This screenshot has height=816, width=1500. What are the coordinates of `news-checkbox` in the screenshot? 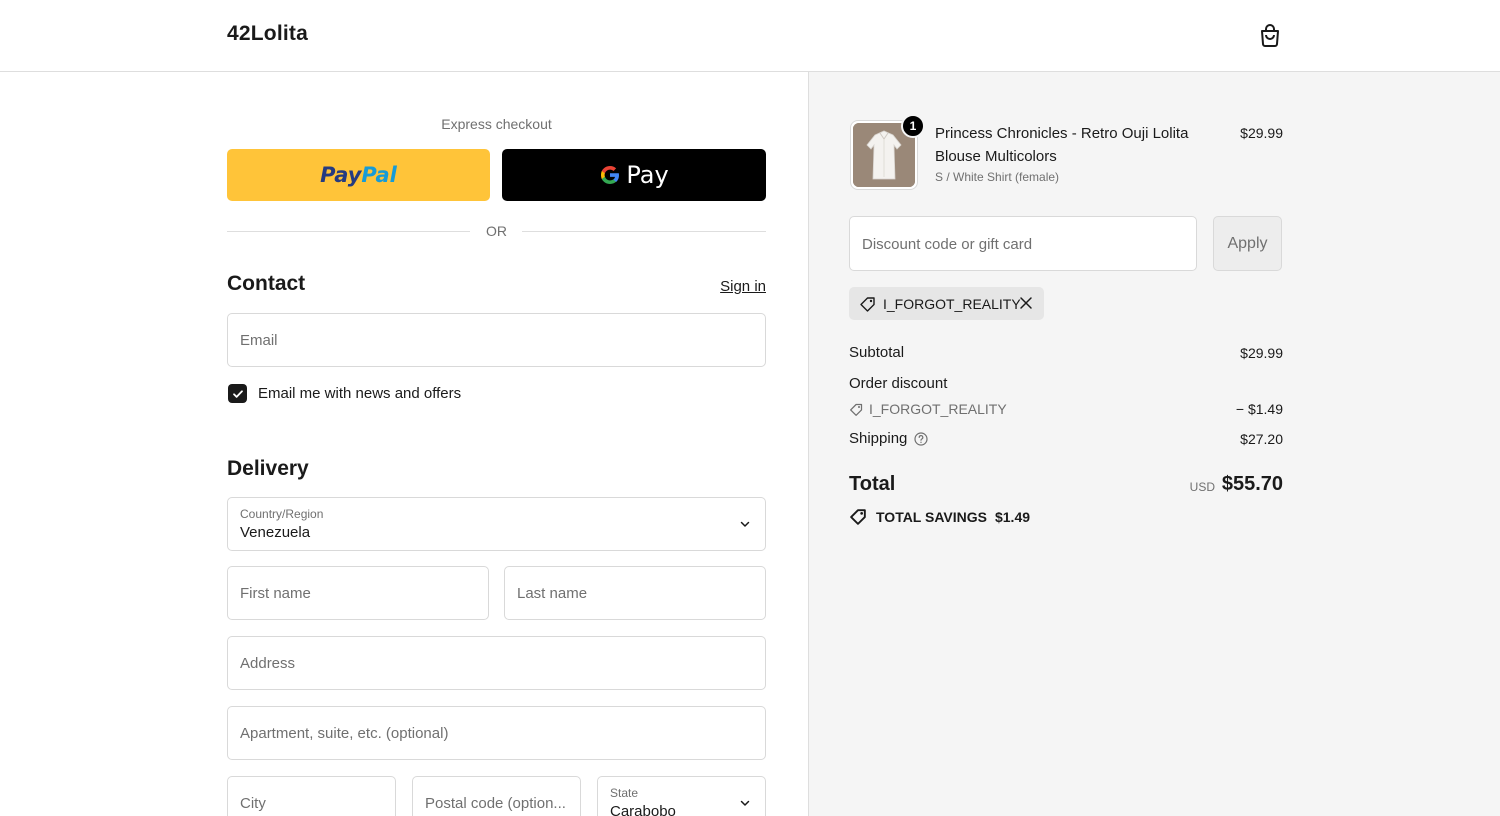 It's located at (237, 393).